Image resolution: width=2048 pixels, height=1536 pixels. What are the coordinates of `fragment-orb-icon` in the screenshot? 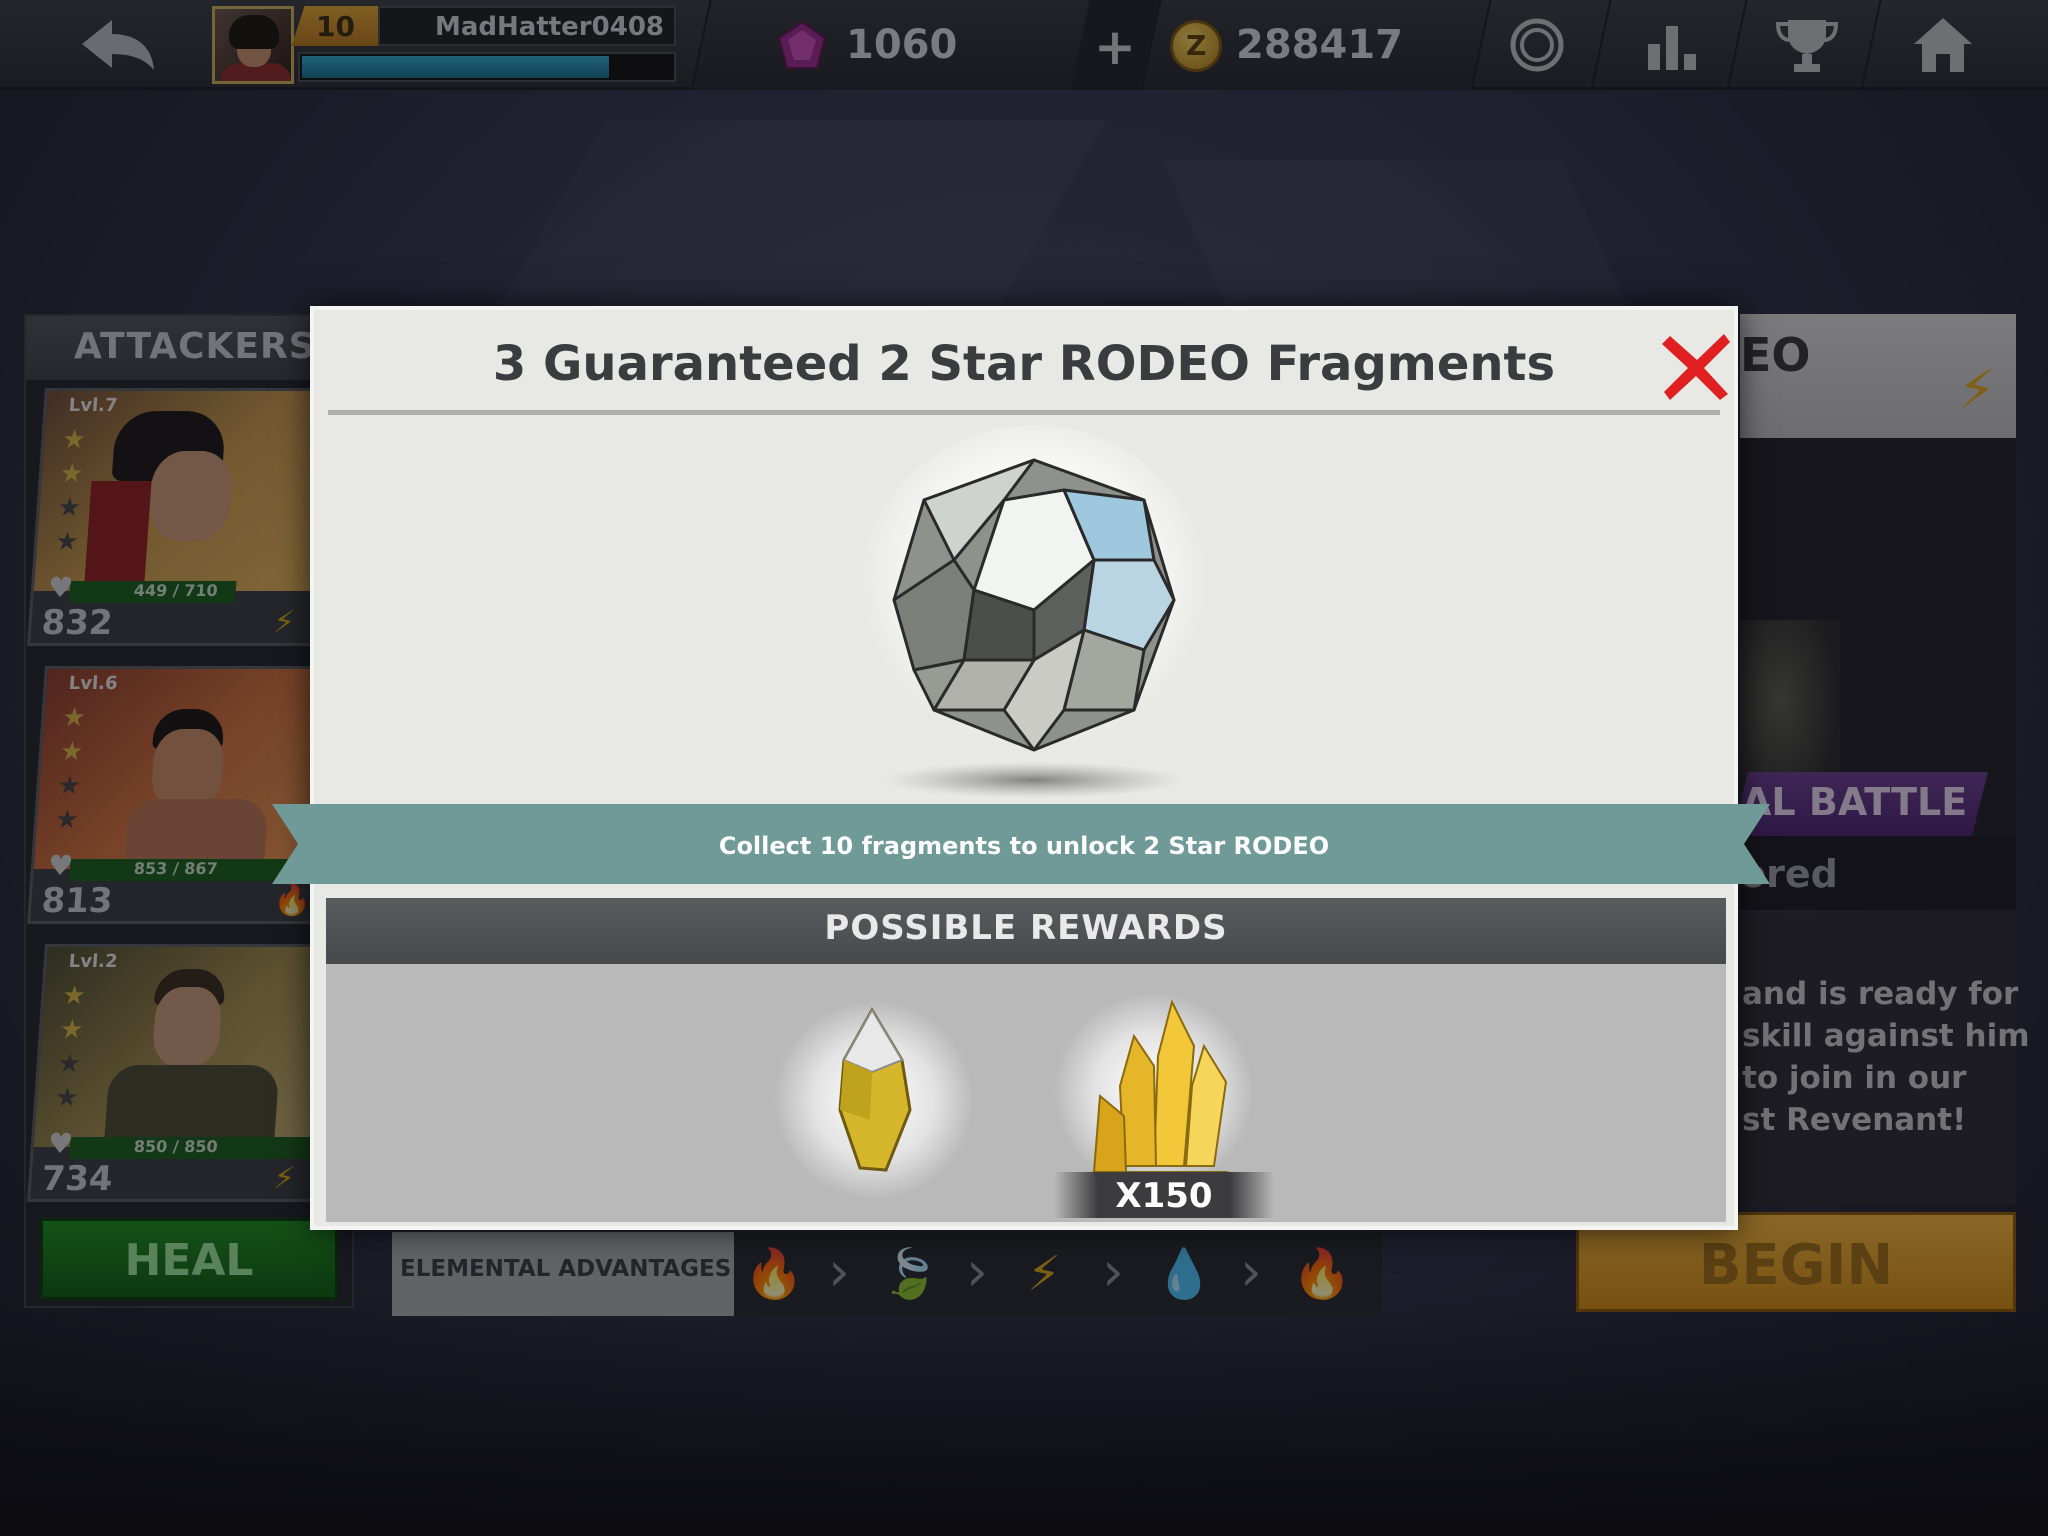 It's located at (1034, 611).